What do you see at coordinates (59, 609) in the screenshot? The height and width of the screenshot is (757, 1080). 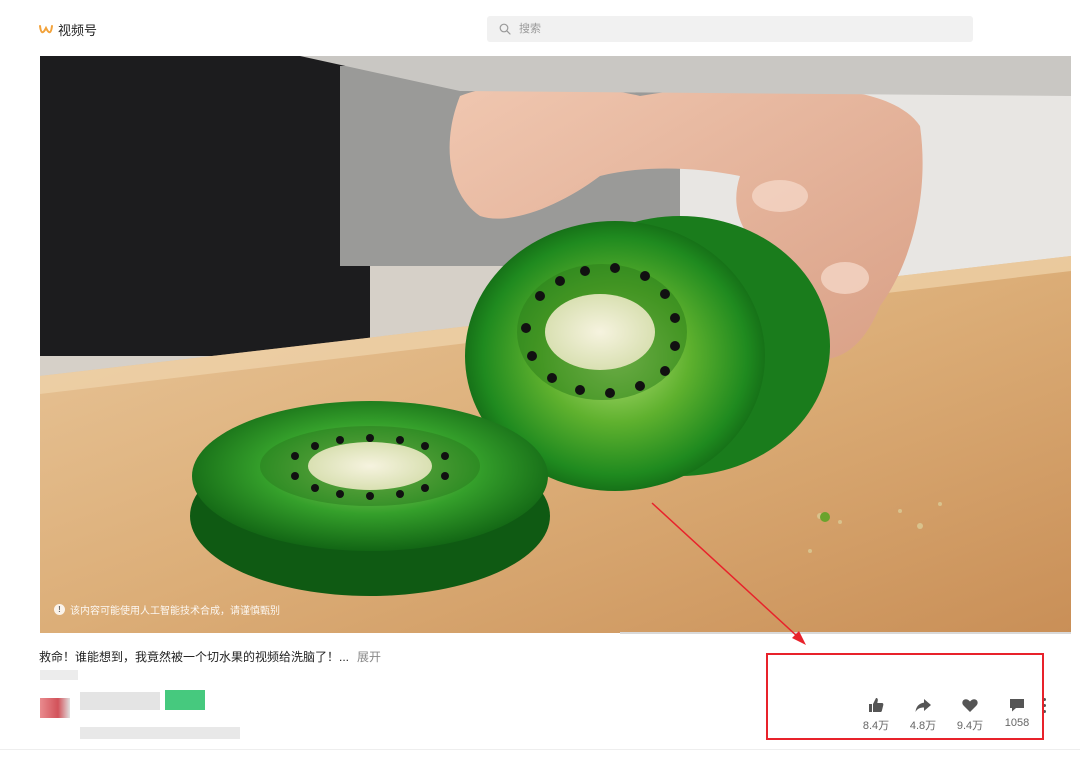 I see `info-icon: !` at bounding box center [59, 609].